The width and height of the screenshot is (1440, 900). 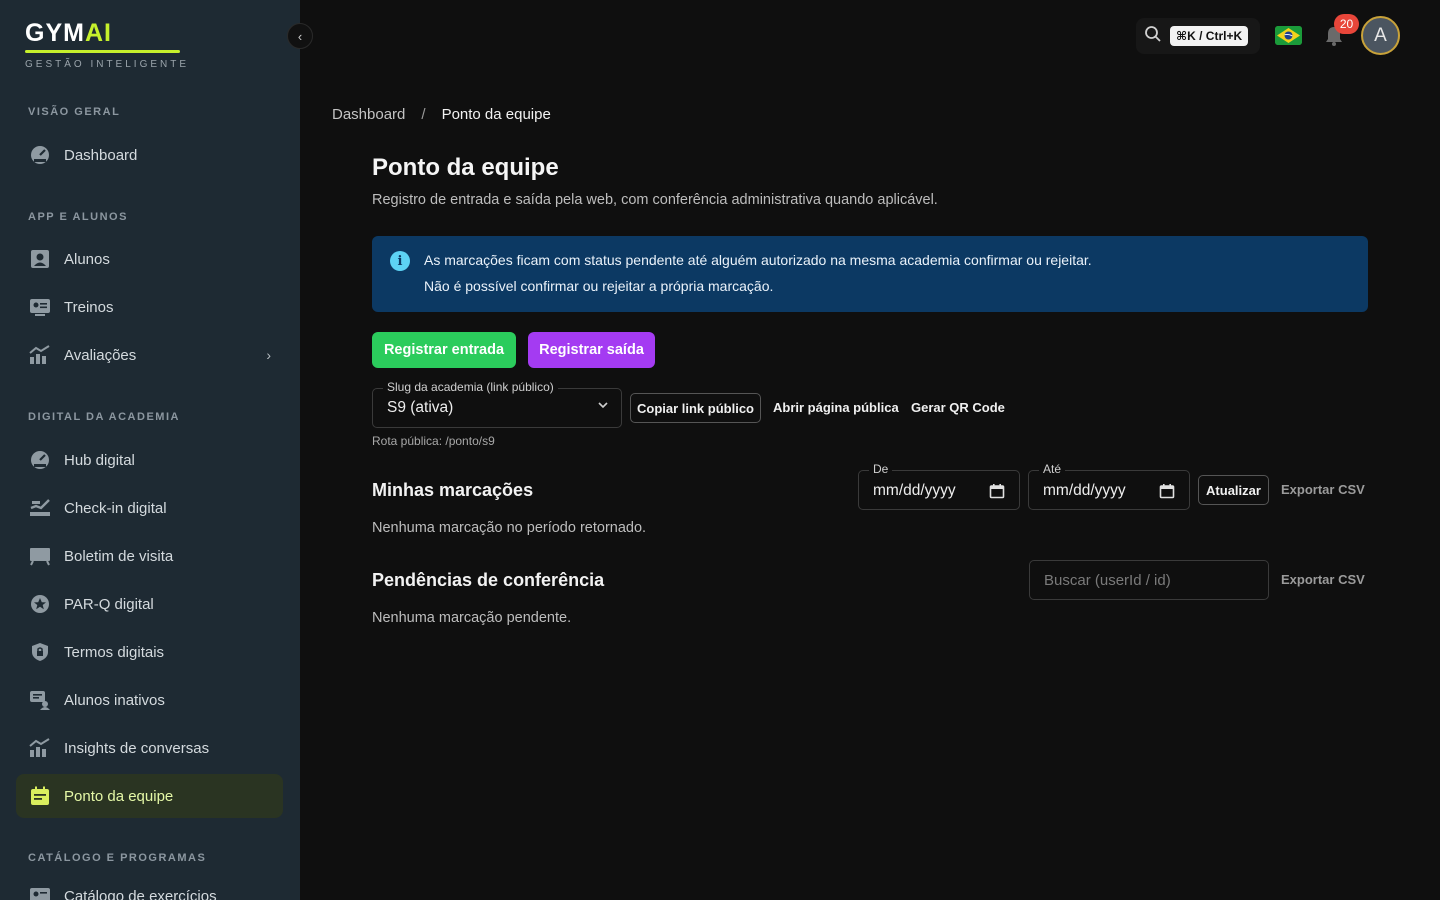 What do you see at coordinates (1288, 35) in the screenshot?
I see `brazil-flag-icon` at bounding box center [1288, 35].